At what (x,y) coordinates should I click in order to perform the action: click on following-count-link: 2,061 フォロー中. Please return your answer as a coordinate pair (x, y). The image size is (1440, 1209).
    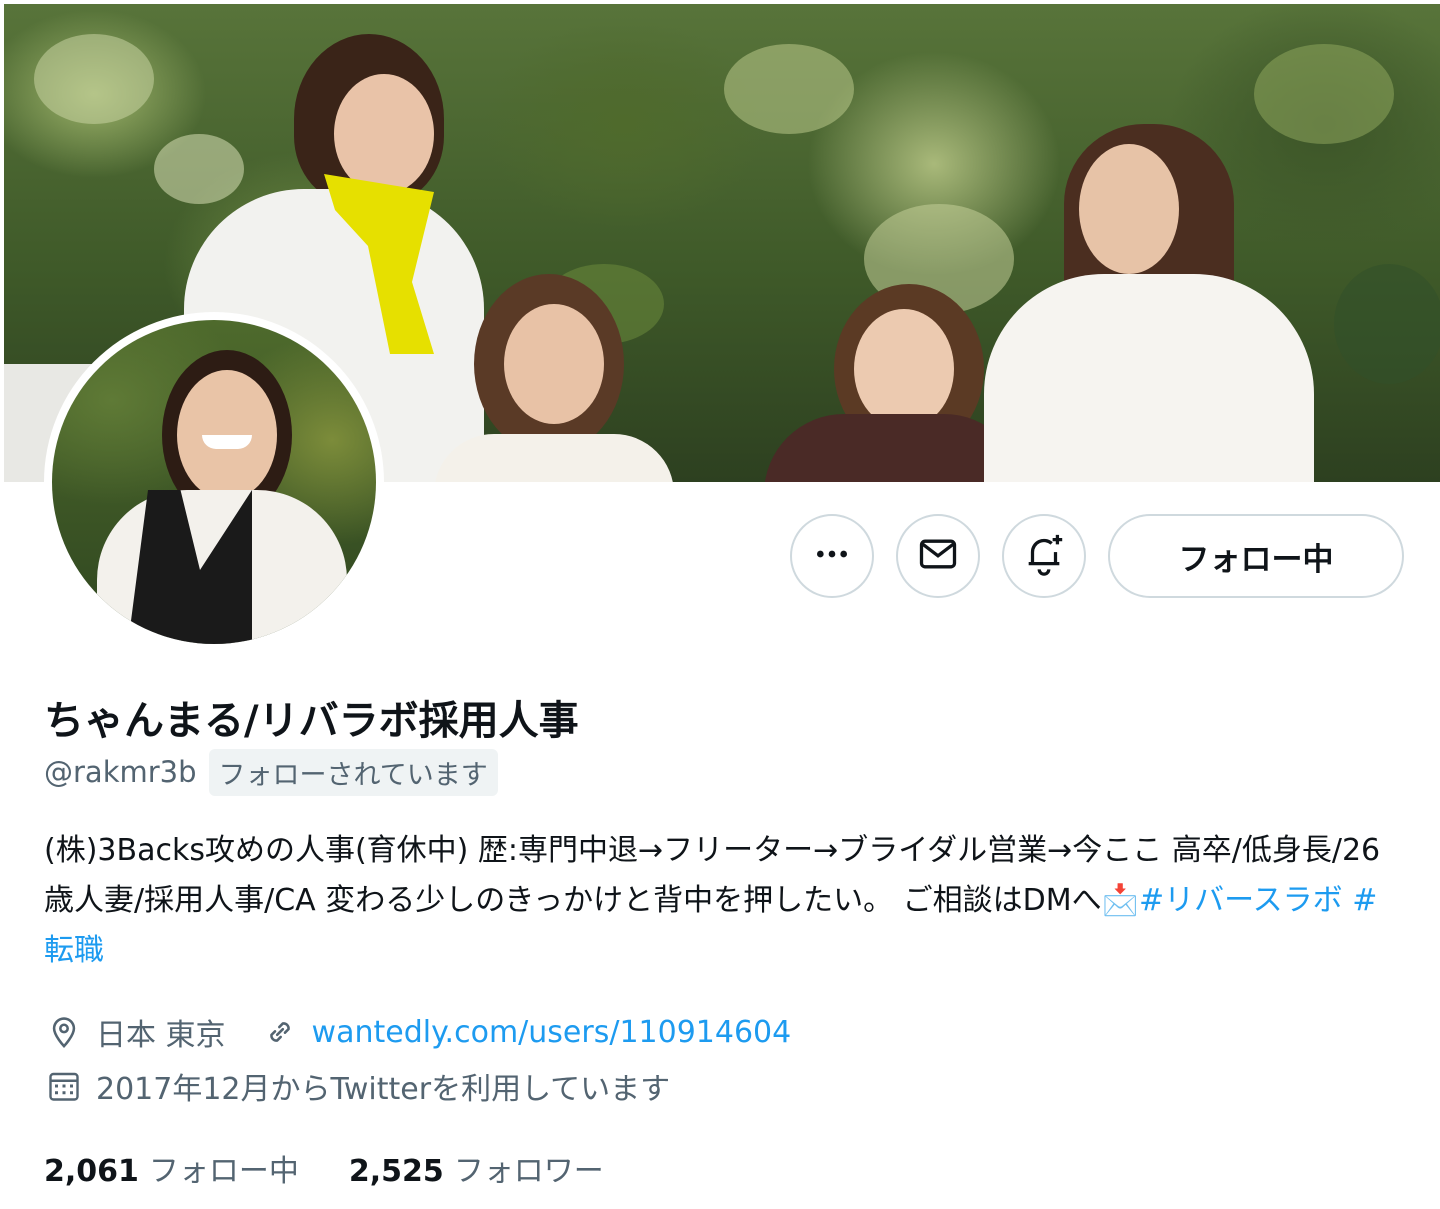
    Looking at the image, I should click on (171, 1168).